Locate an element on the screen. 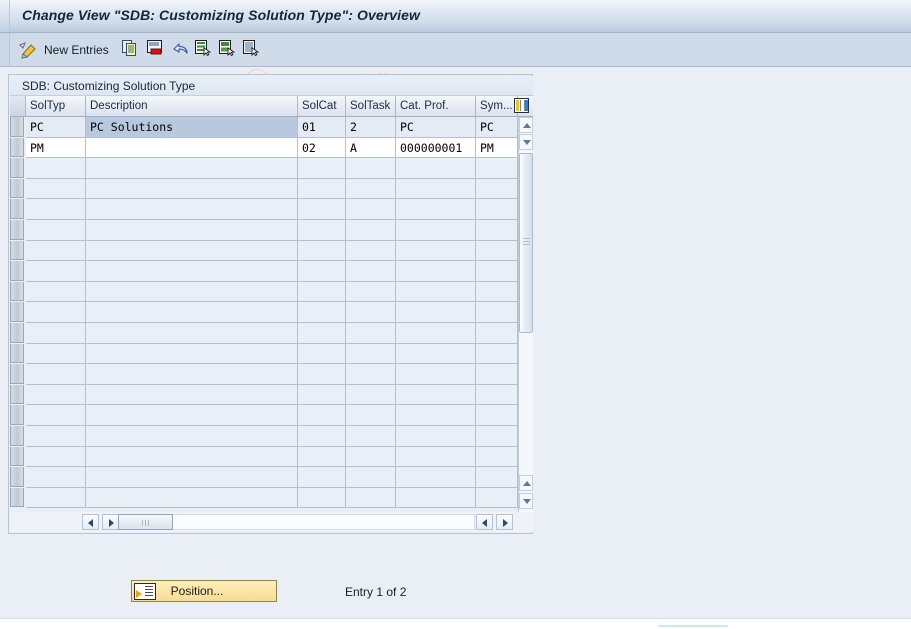 The width and height of the screenshot is (911, 629). page-up-icon is located at coordinates (526, 483).